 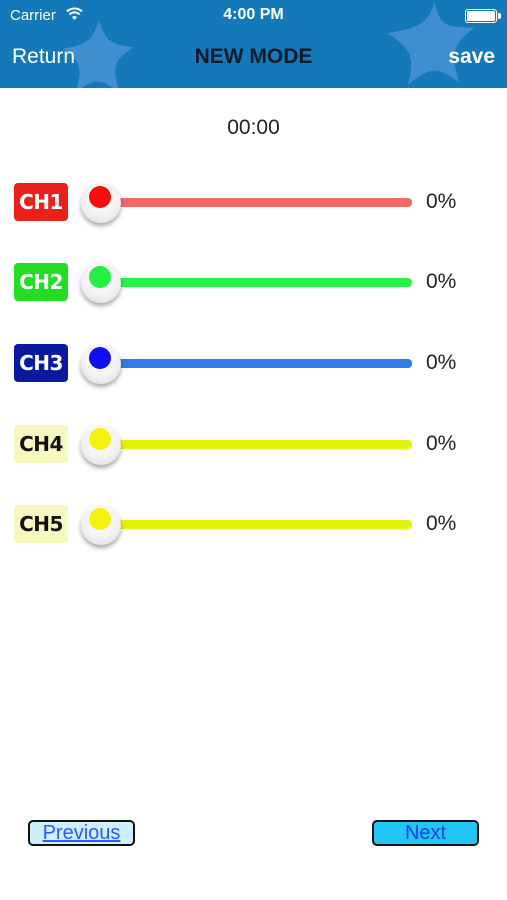 I want to click on channel-row-ch4: CH4 0%, so click(x=253, y=444).